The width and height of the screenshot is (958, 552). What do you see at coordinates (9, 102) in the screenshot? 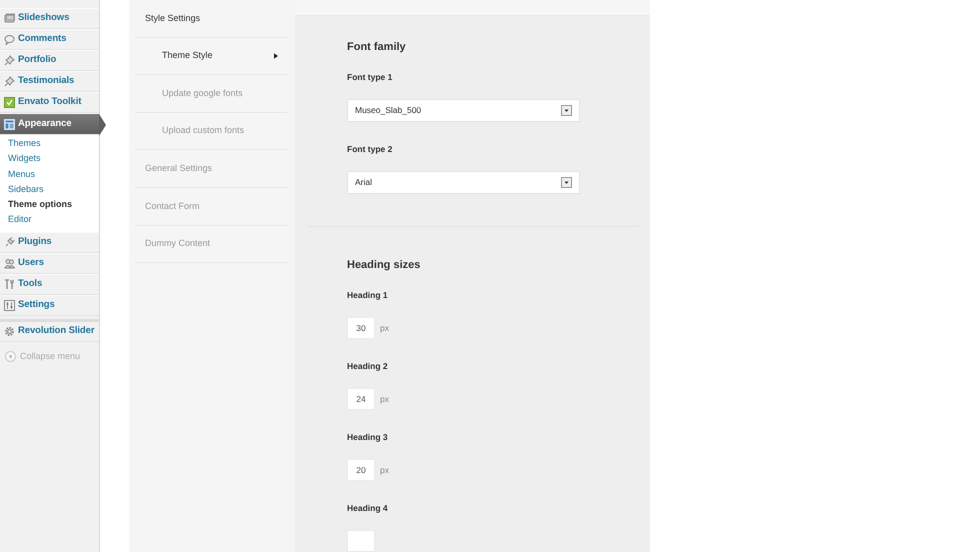
I see `checkbox-icon` at bounding box center [9, 102].